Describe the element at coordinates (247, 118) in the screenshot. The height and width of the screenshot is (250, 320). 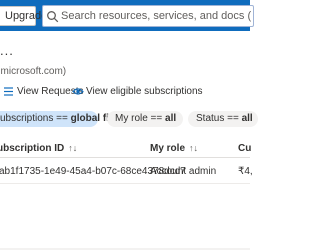
I see `filter-status-value: all` at that location.